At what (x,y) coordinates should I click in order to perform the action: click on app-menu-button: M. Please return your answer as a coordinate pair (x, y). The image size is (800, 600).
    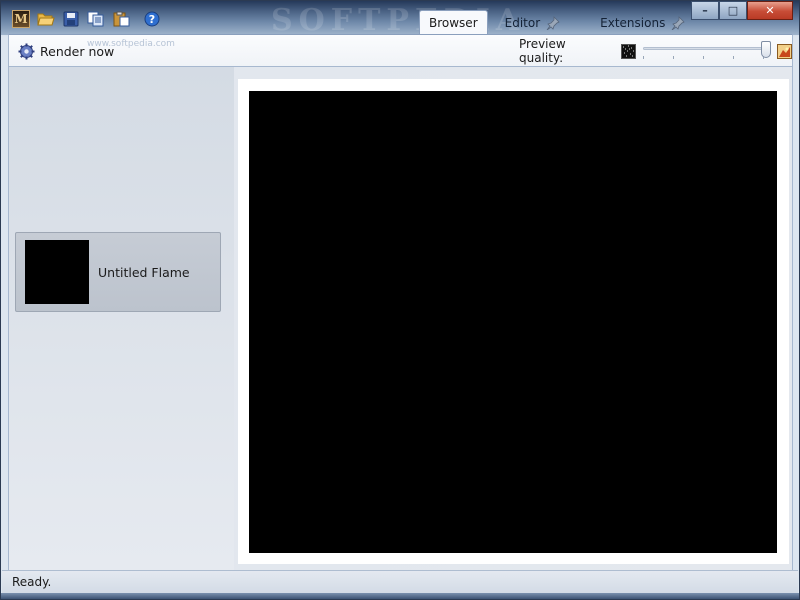
    Looking at the image, I should click on (21, 19).